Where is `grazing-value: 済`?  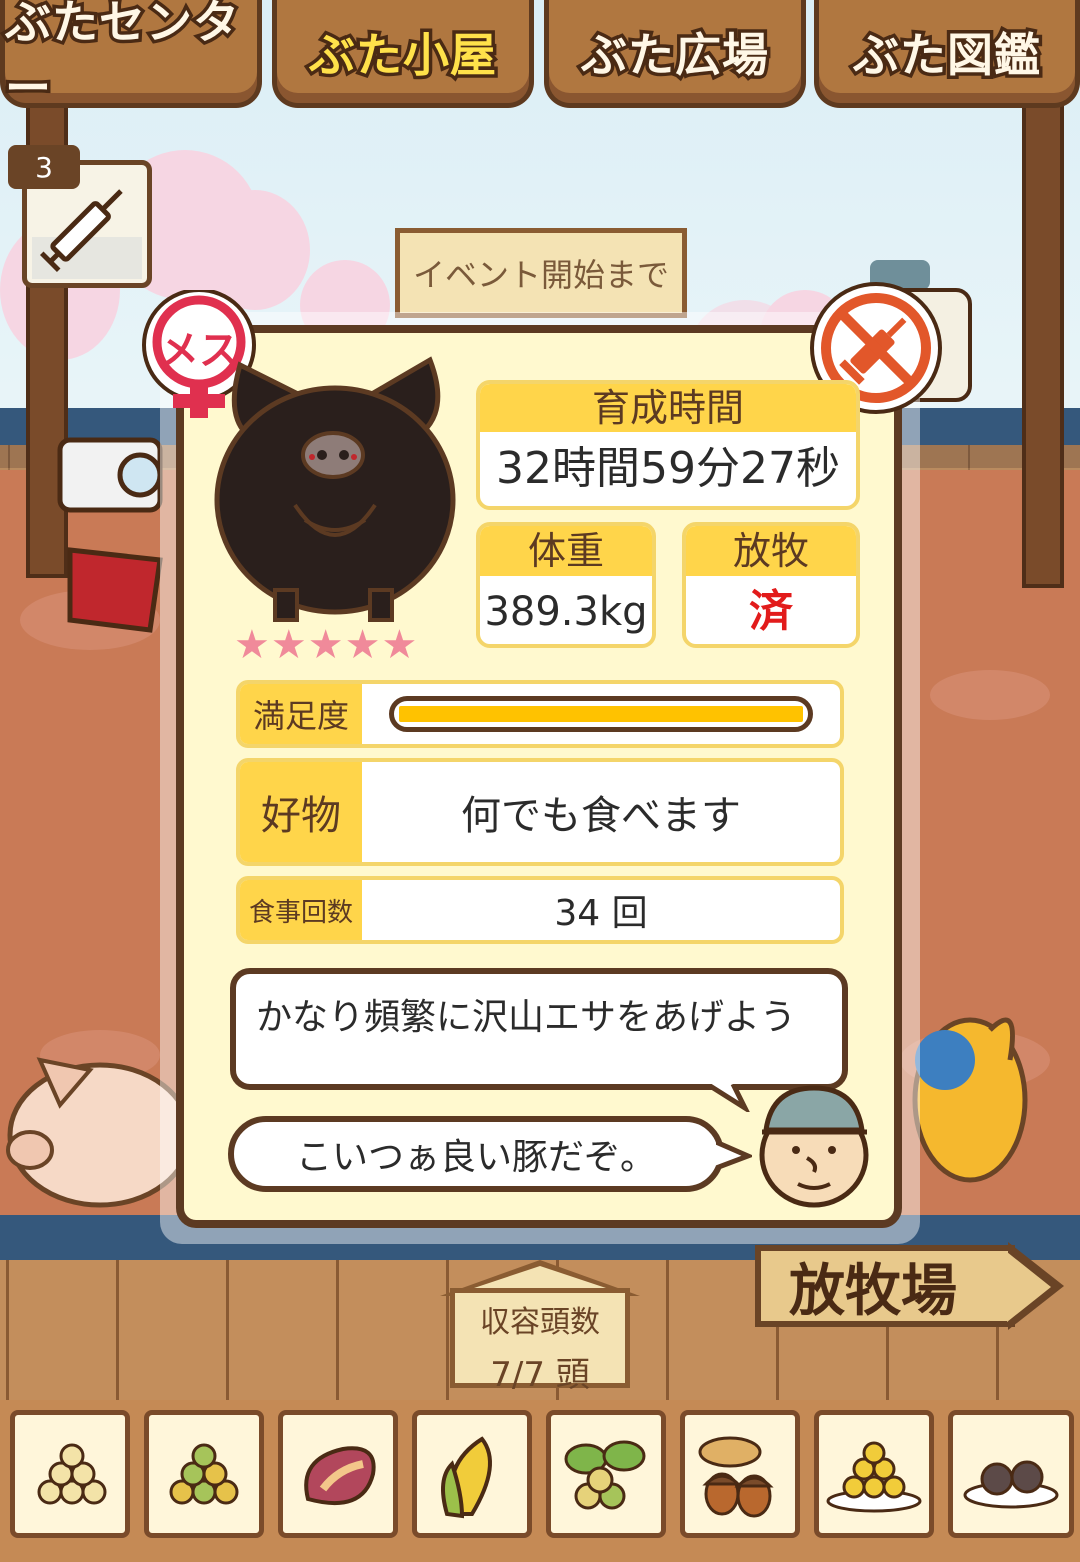
grazing-value: 済 is located at coordinates (771, 611).